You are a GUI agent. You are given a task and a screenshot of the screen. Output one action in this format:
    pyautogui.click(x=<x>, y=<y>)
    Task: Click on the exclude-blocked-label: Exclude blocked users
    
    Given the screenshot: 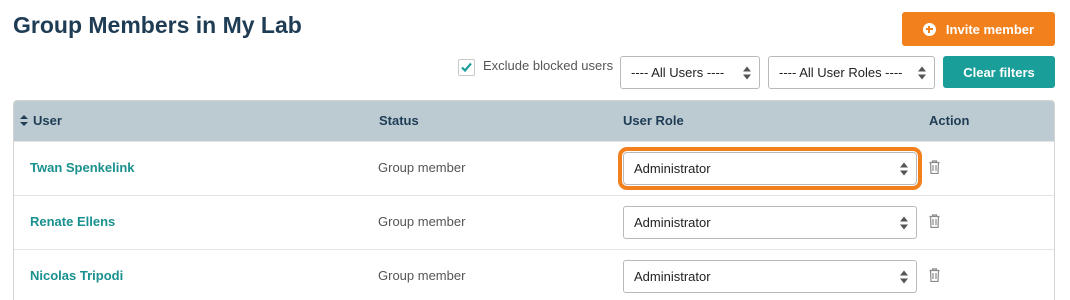 What is the action you would take?
    pyautogui.click(x=548, y=65)
    